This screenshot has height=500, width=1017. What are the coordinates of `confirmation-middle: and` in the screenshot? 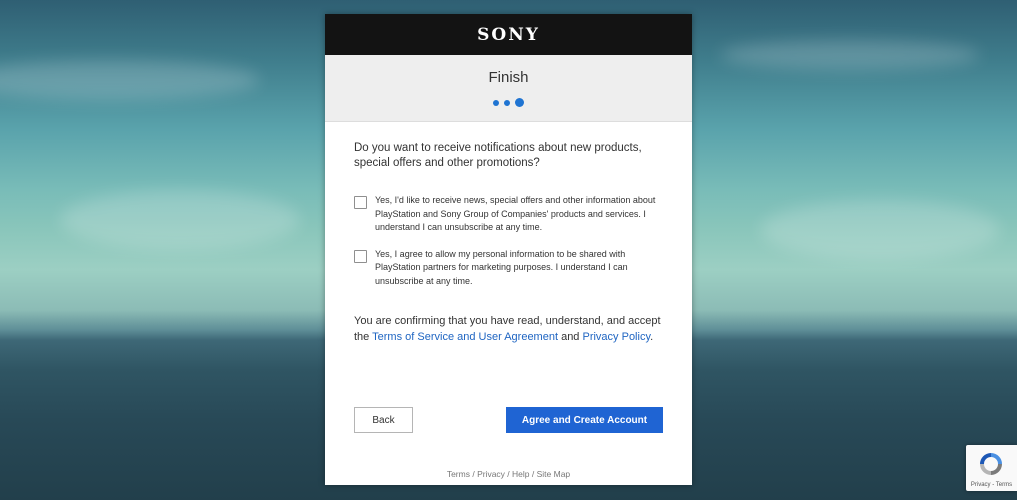 It's located at (570, 336).